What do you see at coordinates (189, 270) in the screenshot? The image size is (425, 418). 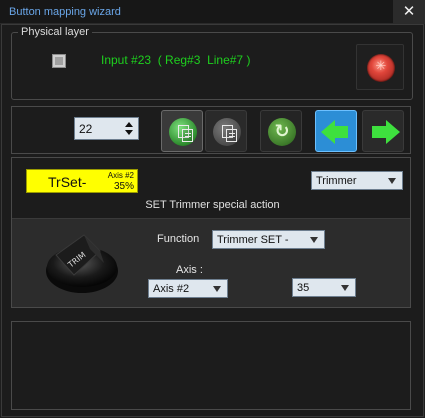 I see `axis-label: Axis :` at bounding box center [189, 270].